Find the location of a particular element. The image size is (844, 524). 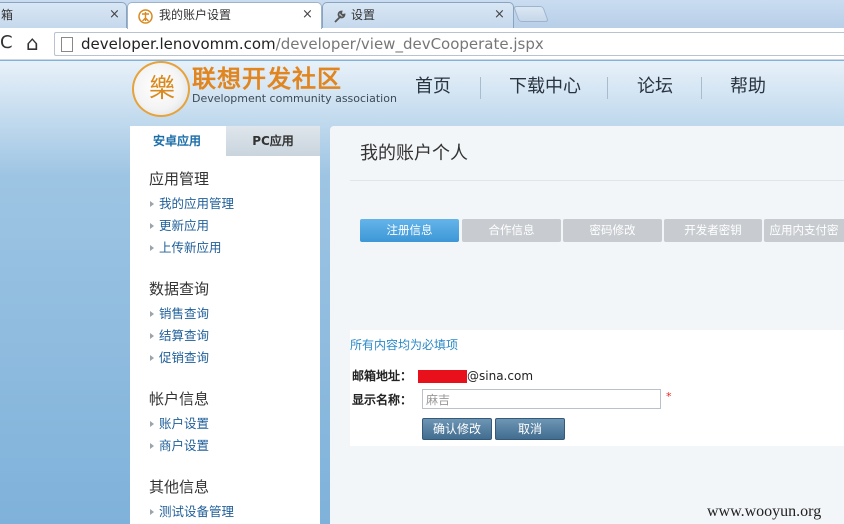

tab-pc-apps: PC应用 is located at coordinates (272, 141).